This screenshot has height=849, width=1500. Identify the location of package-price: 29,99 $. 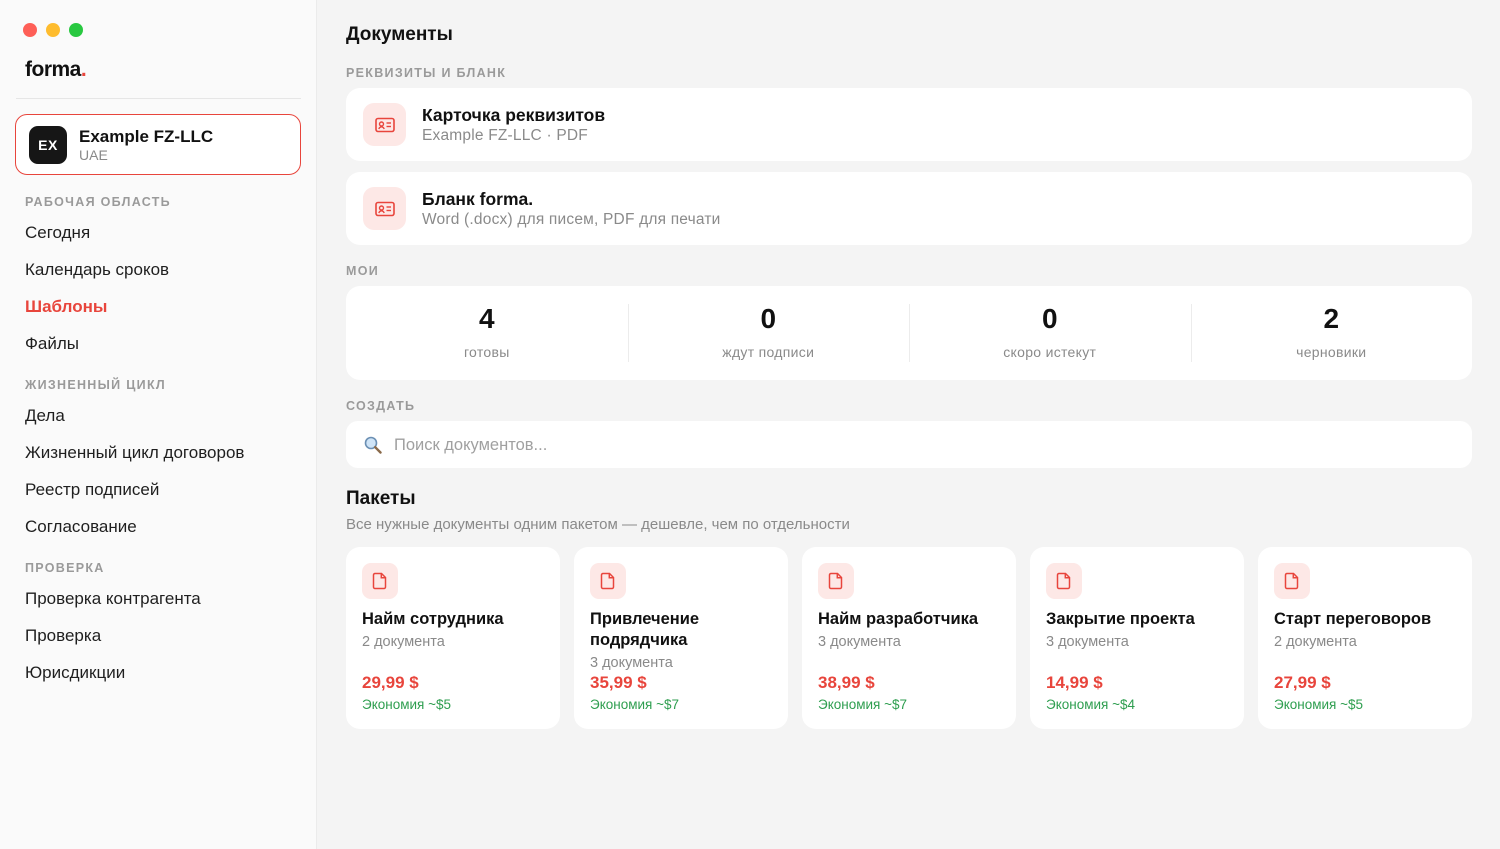
(390, 682).